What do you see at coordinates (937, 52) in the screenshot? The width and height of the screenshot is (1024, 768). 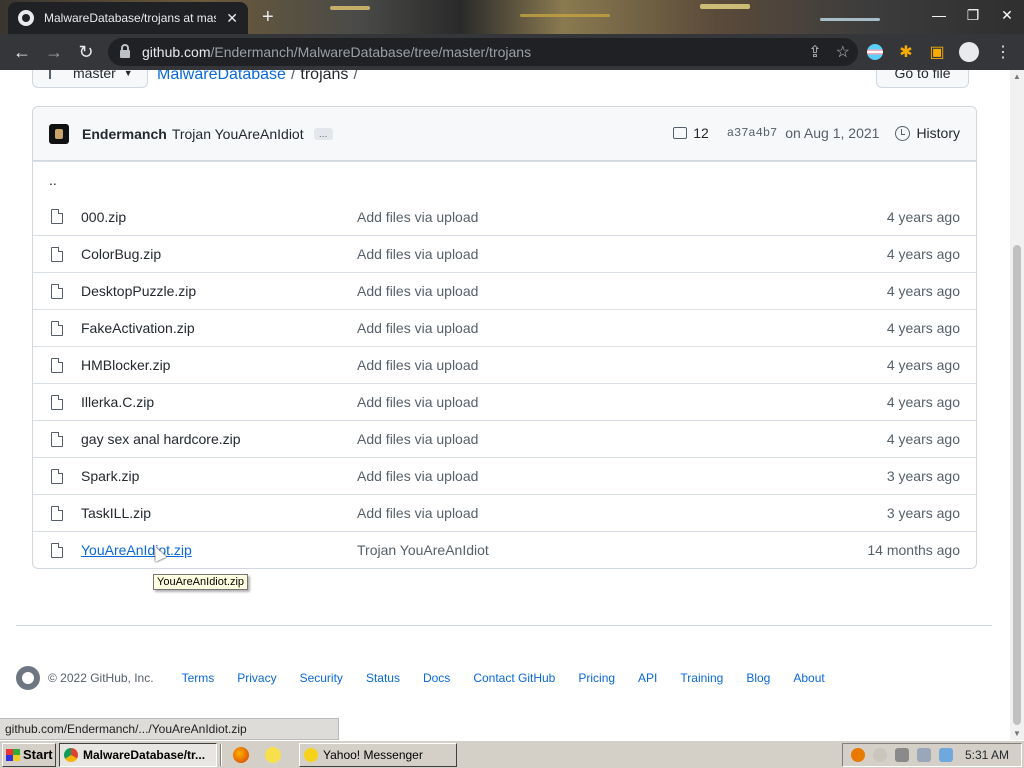 I see `sidebar-panel-icon: ▣` at bounding box center [937, 52].